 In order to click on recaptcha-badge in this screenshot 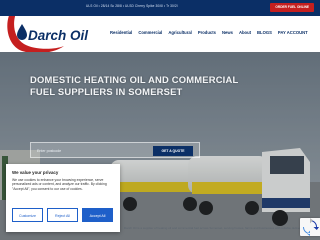, I will do `click(310, 227)`.